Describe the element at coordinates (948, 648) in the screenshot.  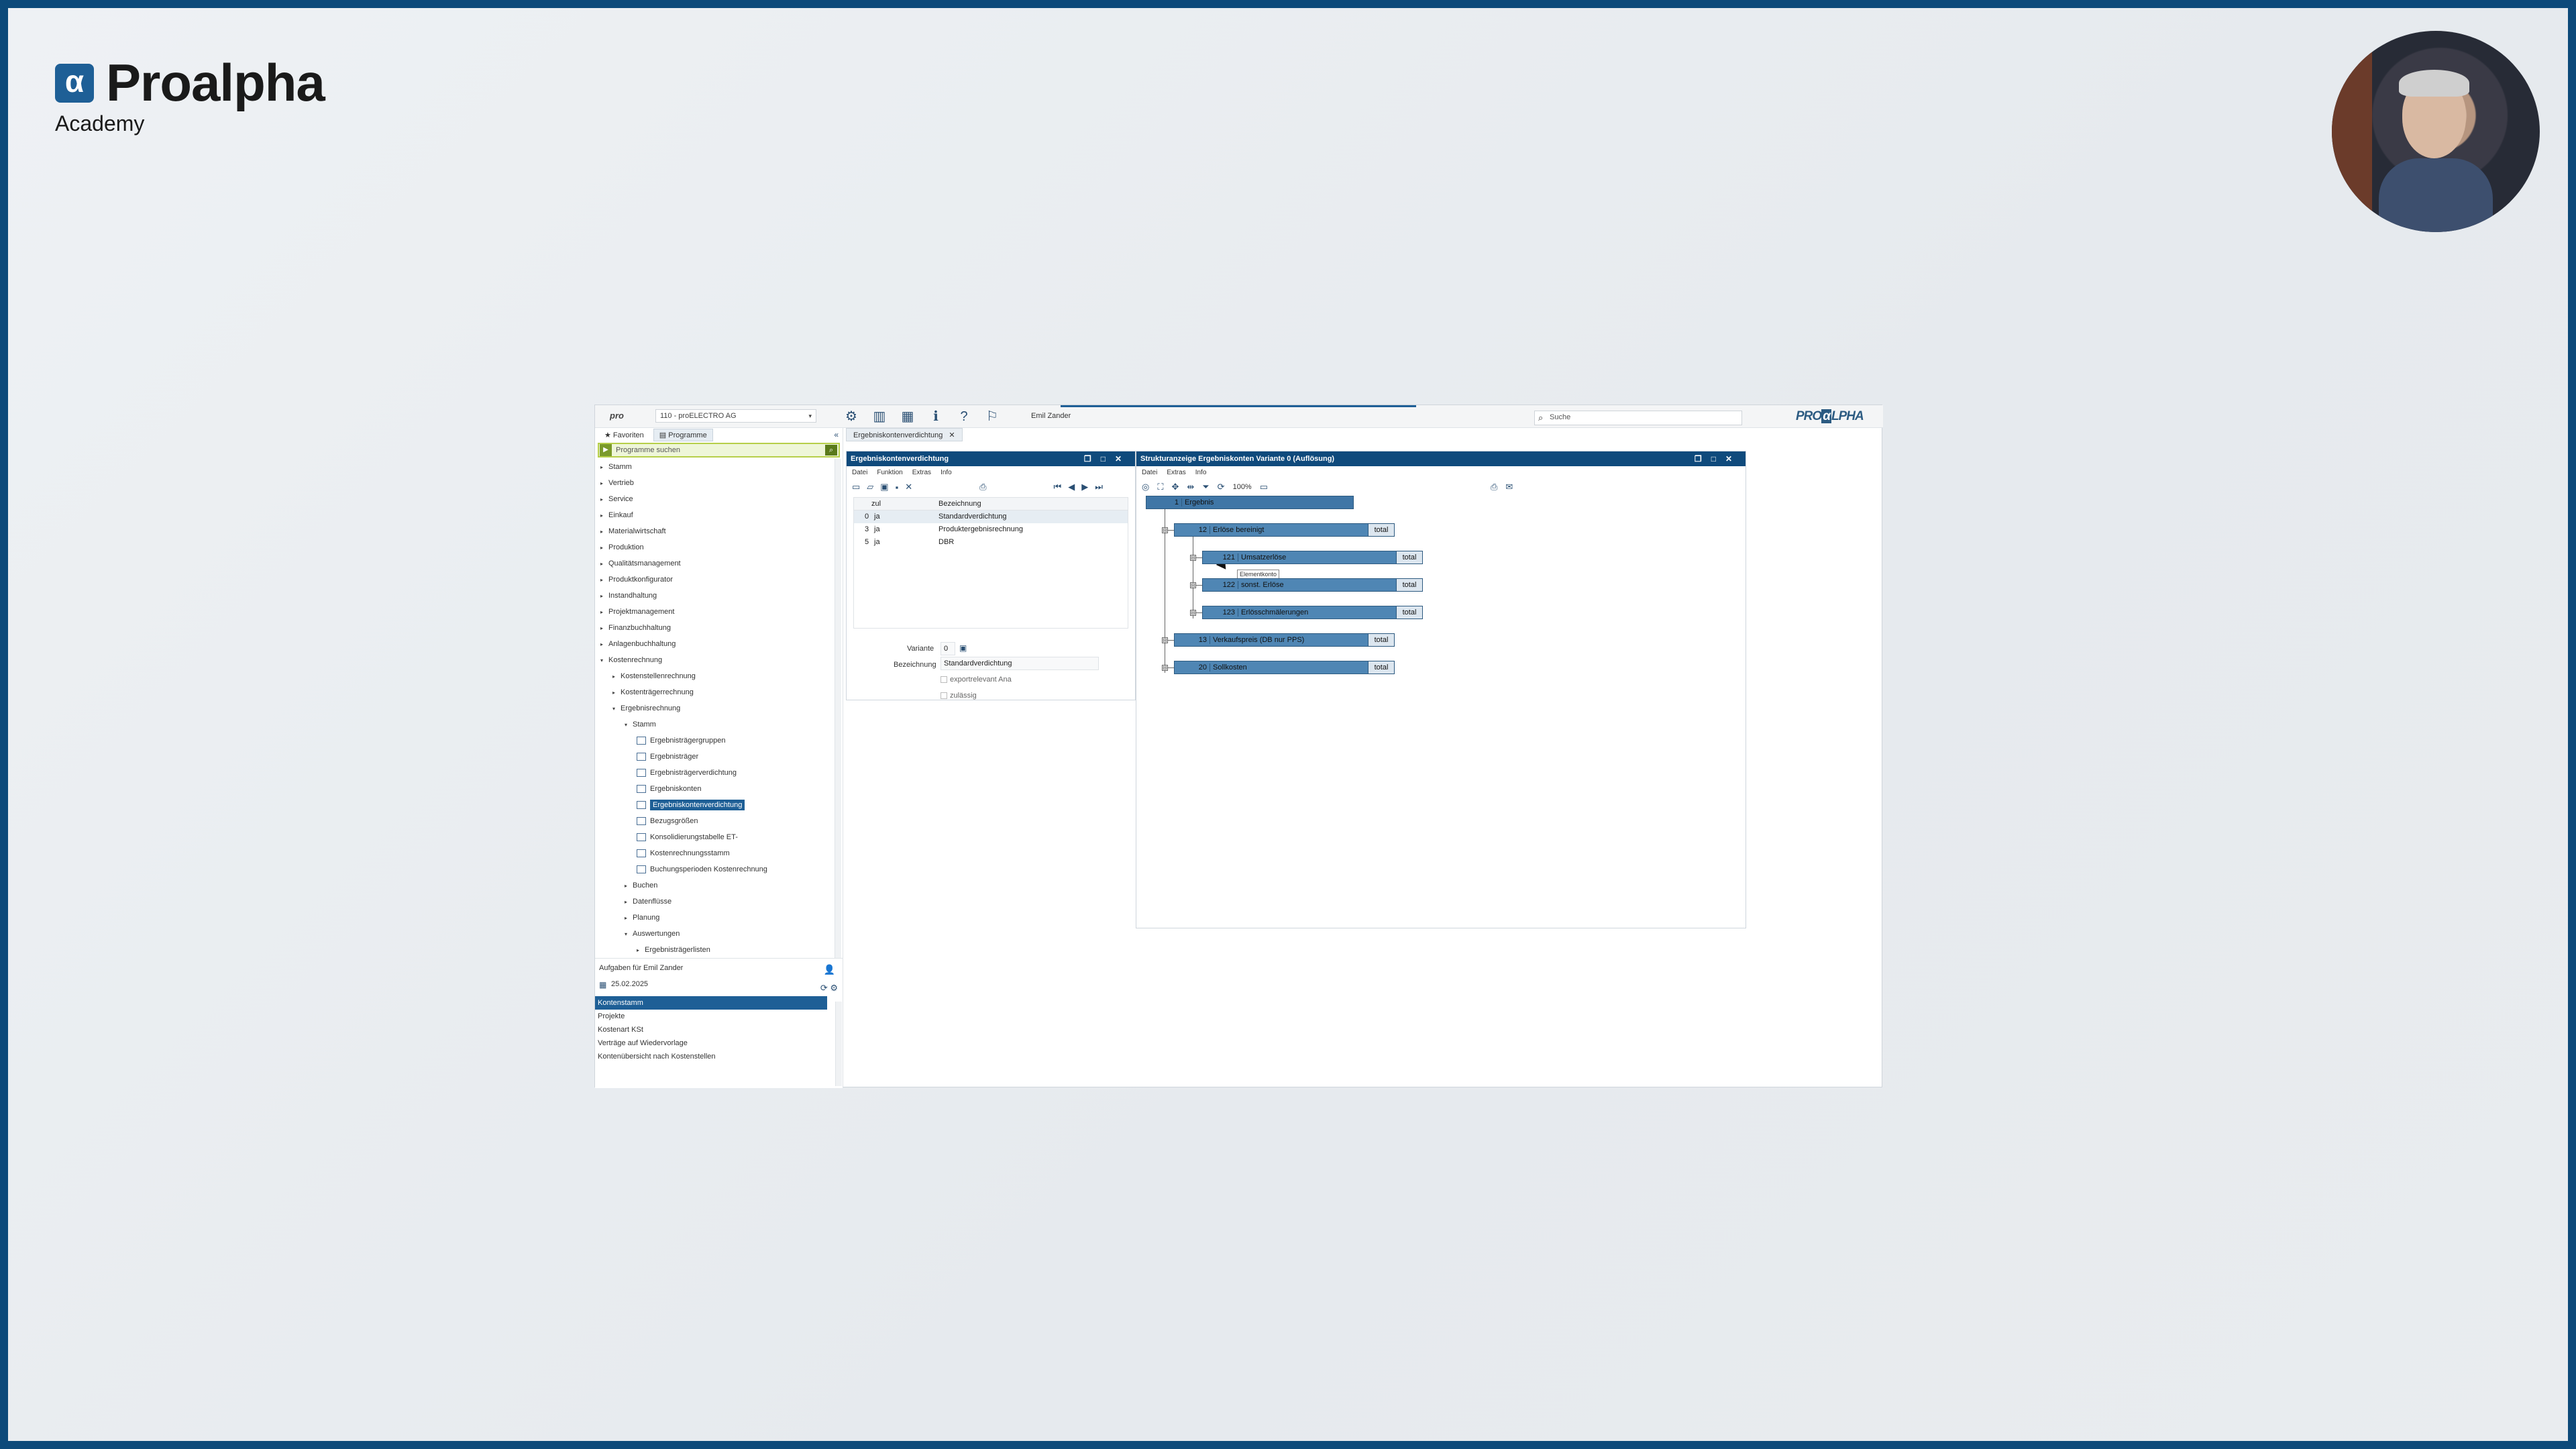
I see `variante-field: 0` at that location.